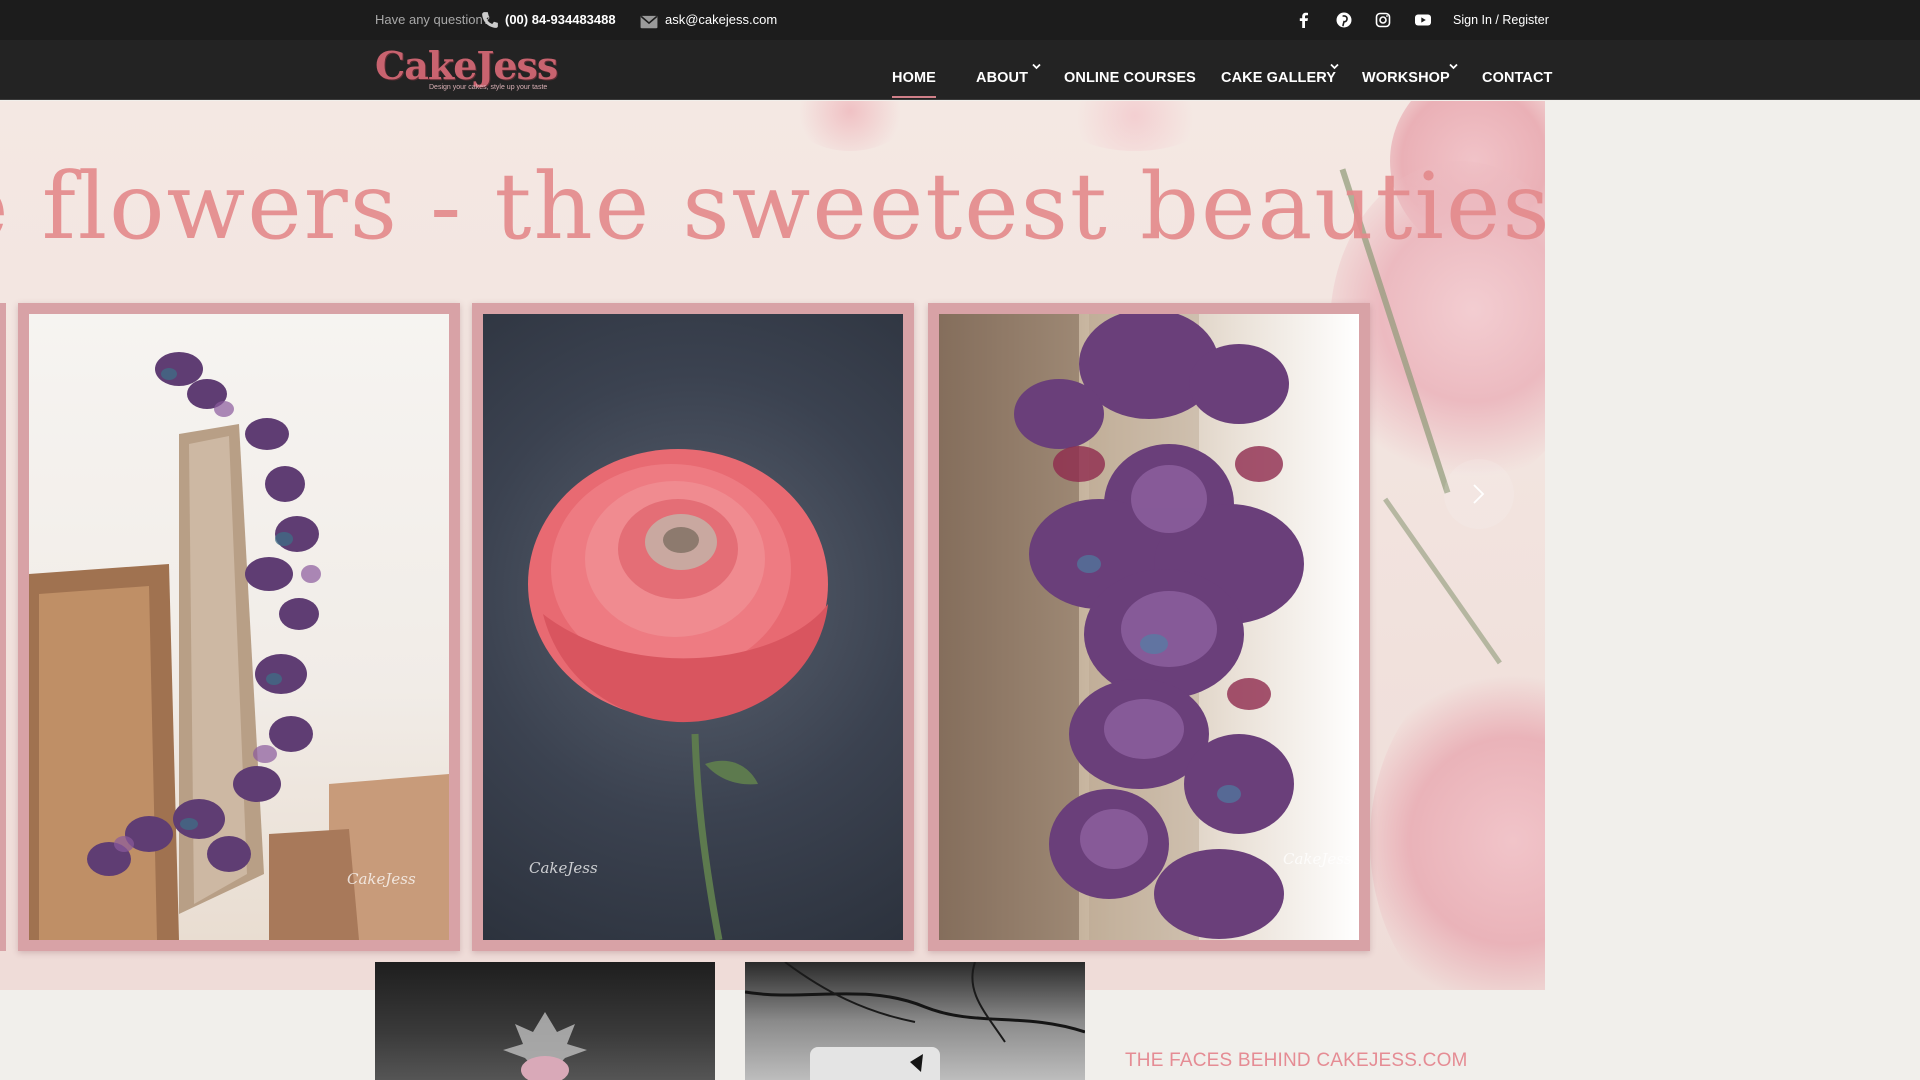  I want to click on workshop-chevron-down-icon, so click(1453, 66).